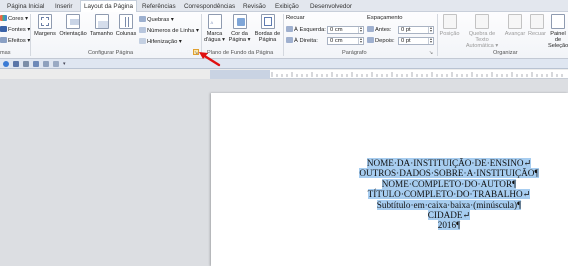 This screenshot has width=568, height=266. What do you see at coordinates (515, 21) in the screenshot?
I see `bring-forward-icon` at bounding box center [515, 21].